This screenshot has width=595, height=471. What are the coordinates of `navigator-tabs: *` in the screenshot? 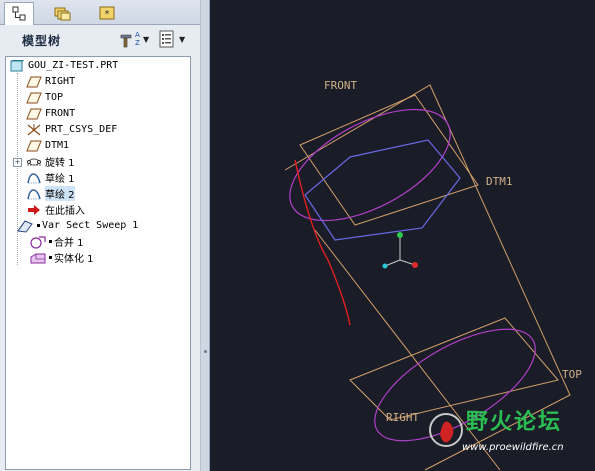 It's located at (100, 12).